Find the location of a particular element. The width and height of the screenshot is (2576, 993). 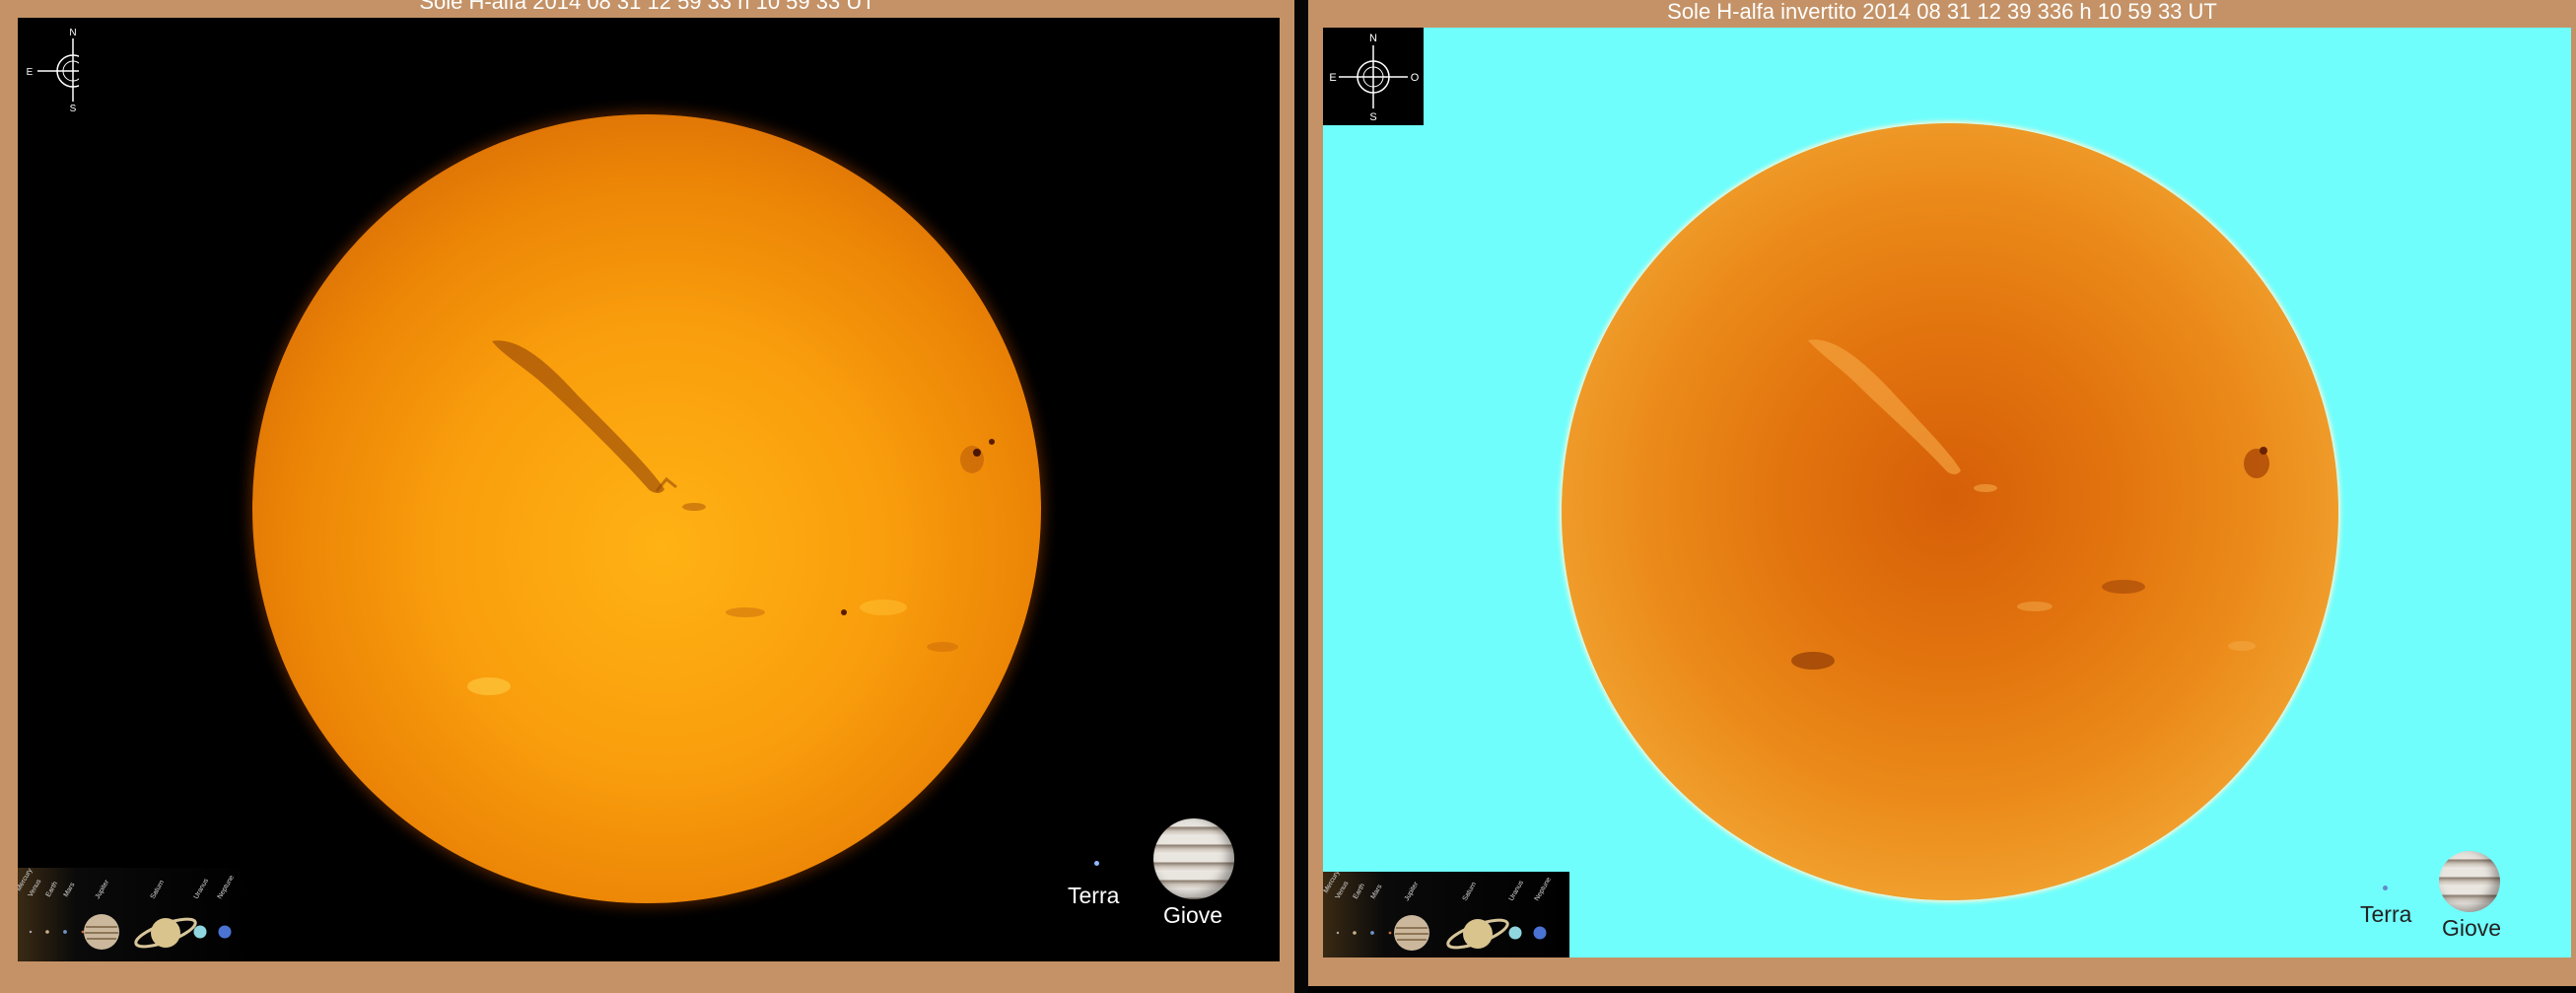

compass-west-label: O is located at coordinates (1415, 78).